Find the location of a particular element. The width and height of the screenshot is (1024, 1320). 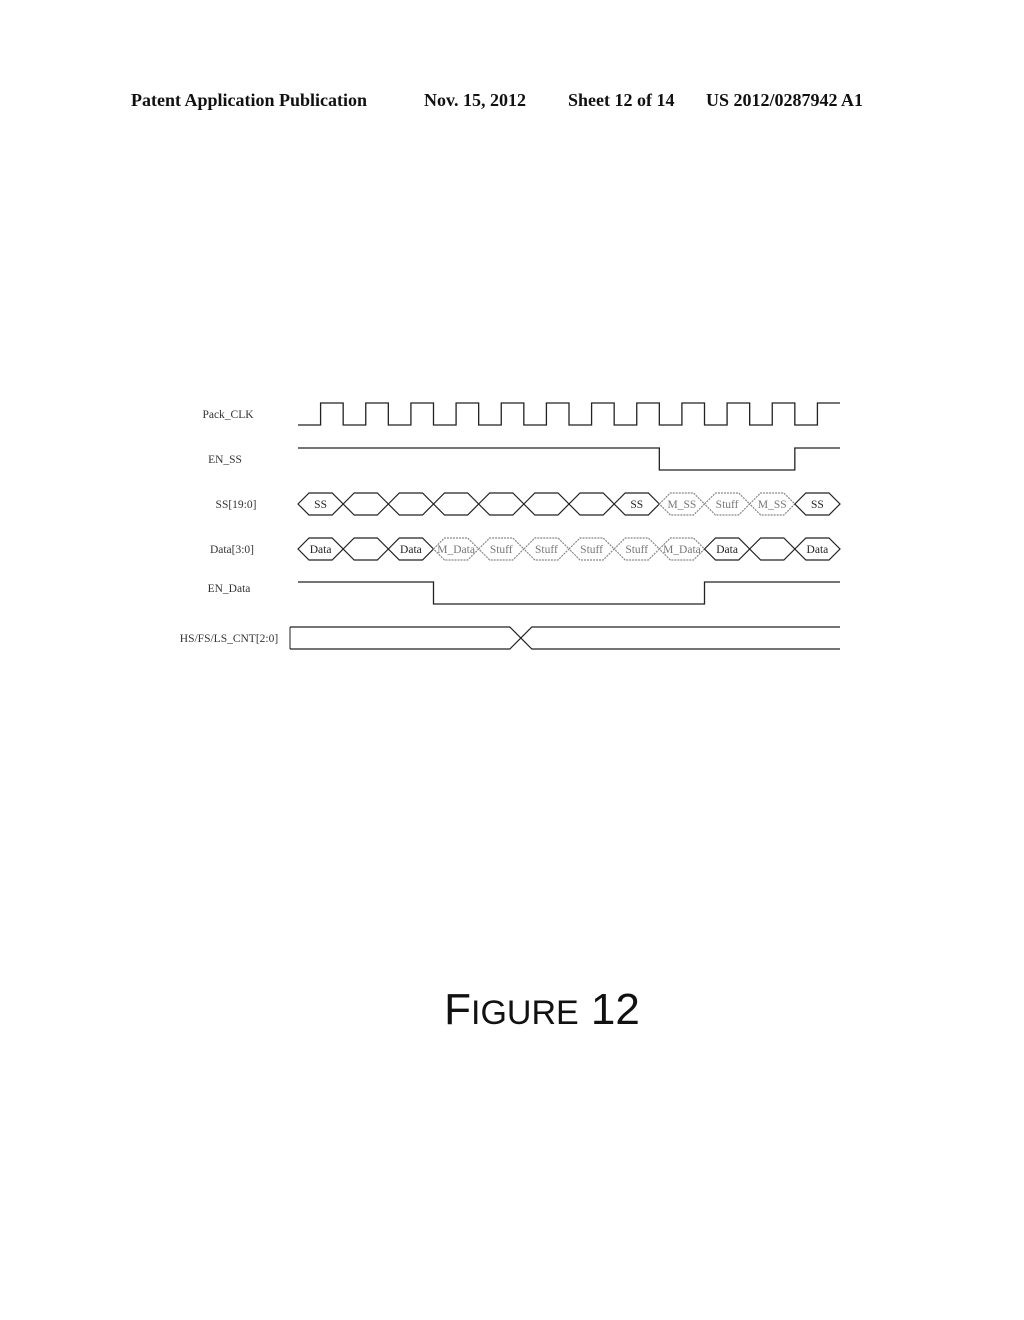

caption-number: 12 is located at coordinates (615, 1009).